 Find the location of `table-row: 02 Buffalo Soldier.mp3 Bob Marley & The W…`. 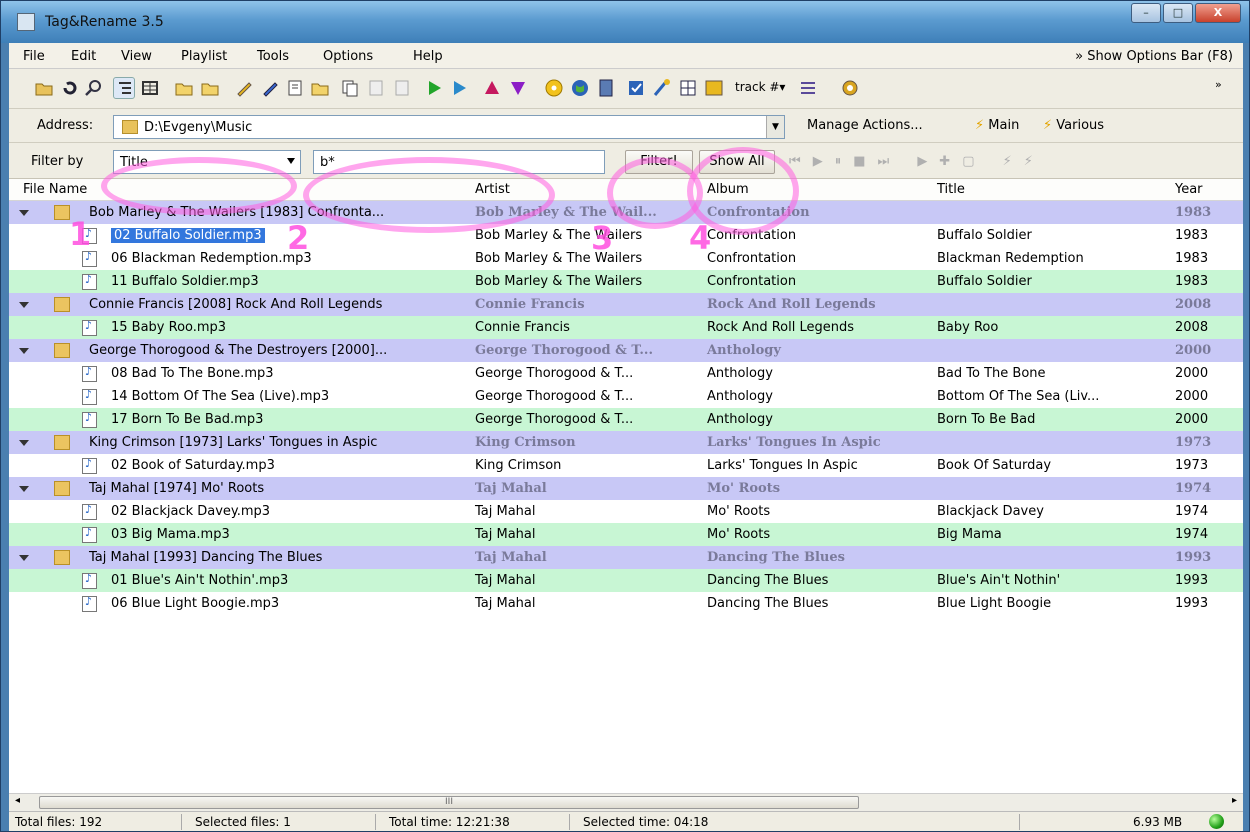

table-row: 02 Buffalo Soldier.mp3 Bob Marley & The W… is located at coordinates (626, 235).